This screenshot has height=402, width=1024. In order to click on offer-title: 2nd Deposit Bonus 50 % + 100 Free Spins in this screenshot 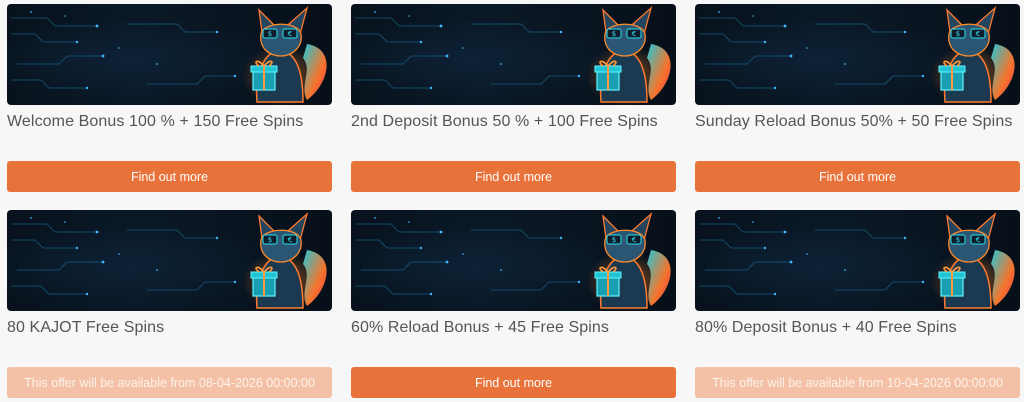, I will do `click(504, 121)`.